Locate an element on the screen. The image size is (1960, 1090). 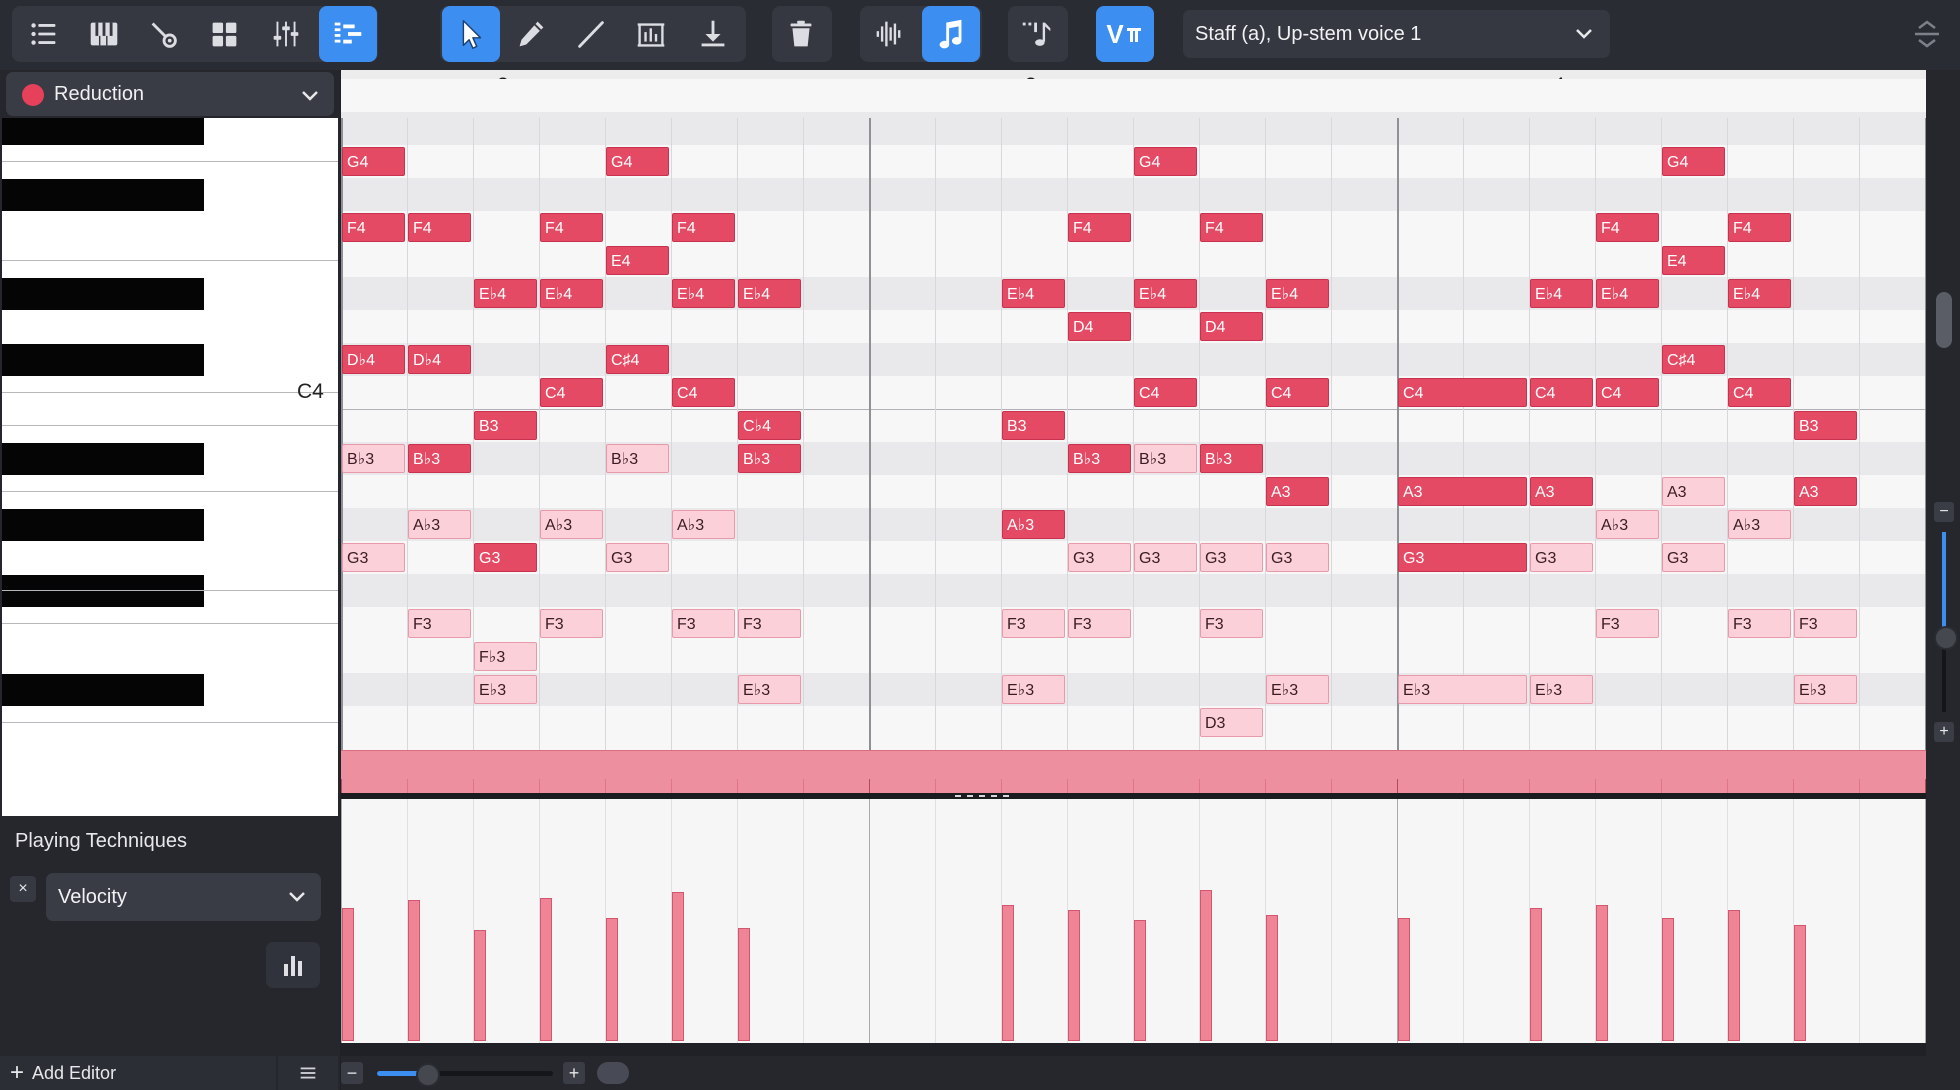
instrument-select: Reduction is located at coordinates (170, 94).